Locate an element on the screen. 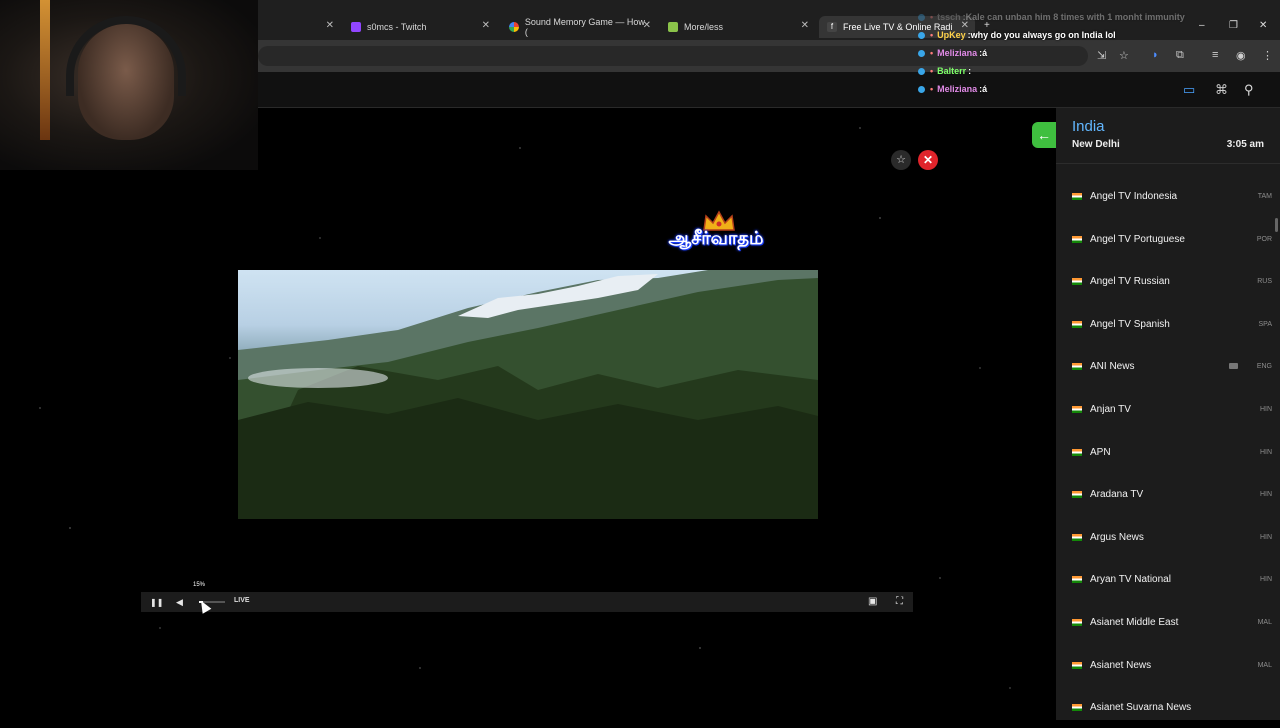 The width and height of the screenshot is (1280, 728). chat-username: UpKey is located at coordinates (951, 35).